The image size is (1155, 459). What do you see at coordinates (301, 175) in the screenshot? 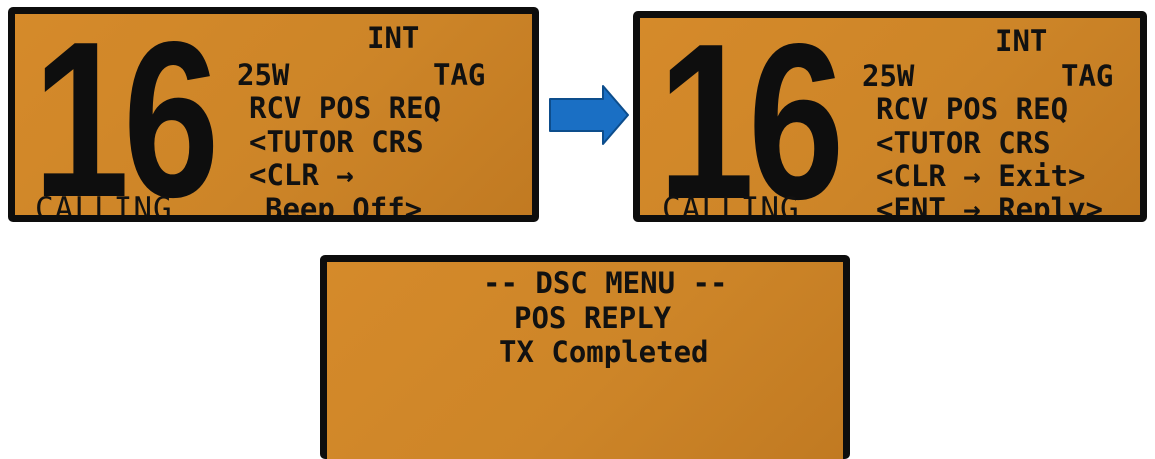
I see `message-line-3: <CLR →` at bounding box center [301, 175].